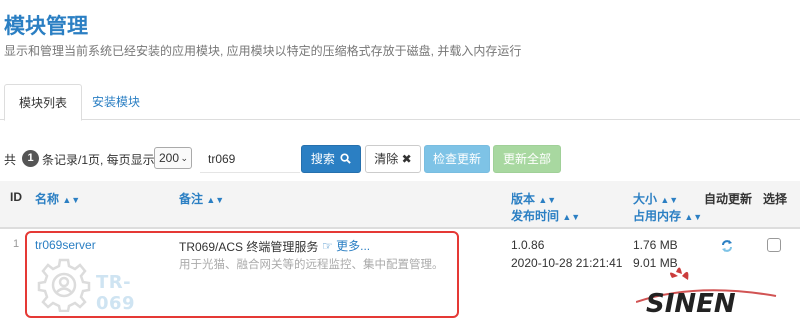 The width and height of the screenshot is (800, 323). I want to click on header-pubtime: 发布时间 ▲▼, so click(545, 215).